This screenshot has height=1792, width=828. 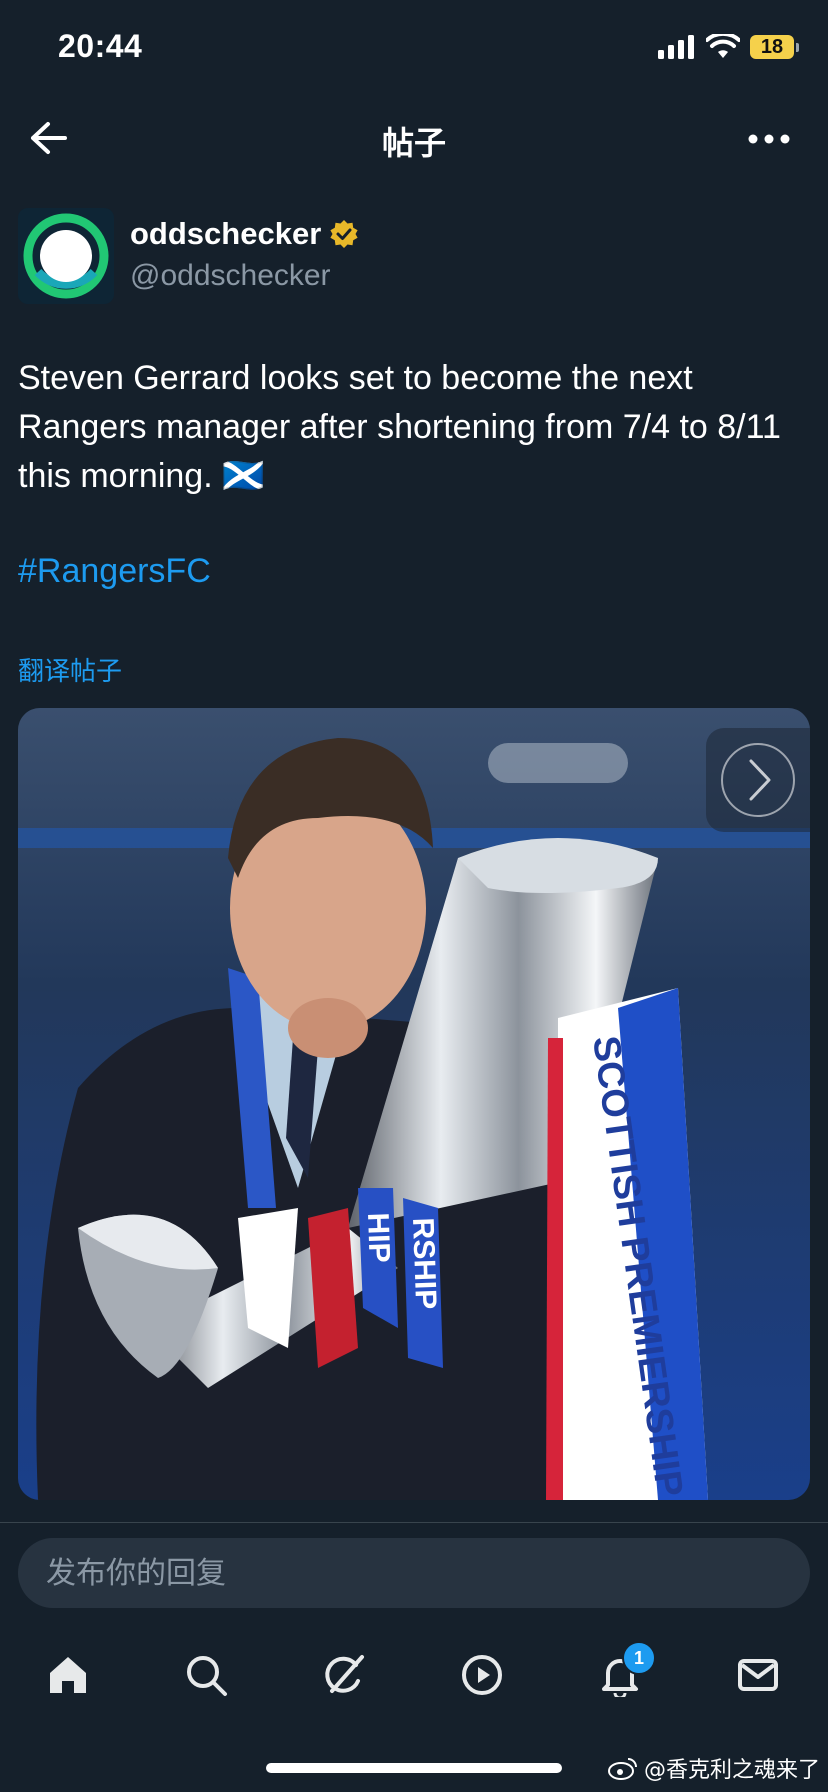 What do you see at coordinates (731, 1770) in the screenshot?
I see `watermark-text: @香克利之魂来了` at bounding box center [731, 1770].